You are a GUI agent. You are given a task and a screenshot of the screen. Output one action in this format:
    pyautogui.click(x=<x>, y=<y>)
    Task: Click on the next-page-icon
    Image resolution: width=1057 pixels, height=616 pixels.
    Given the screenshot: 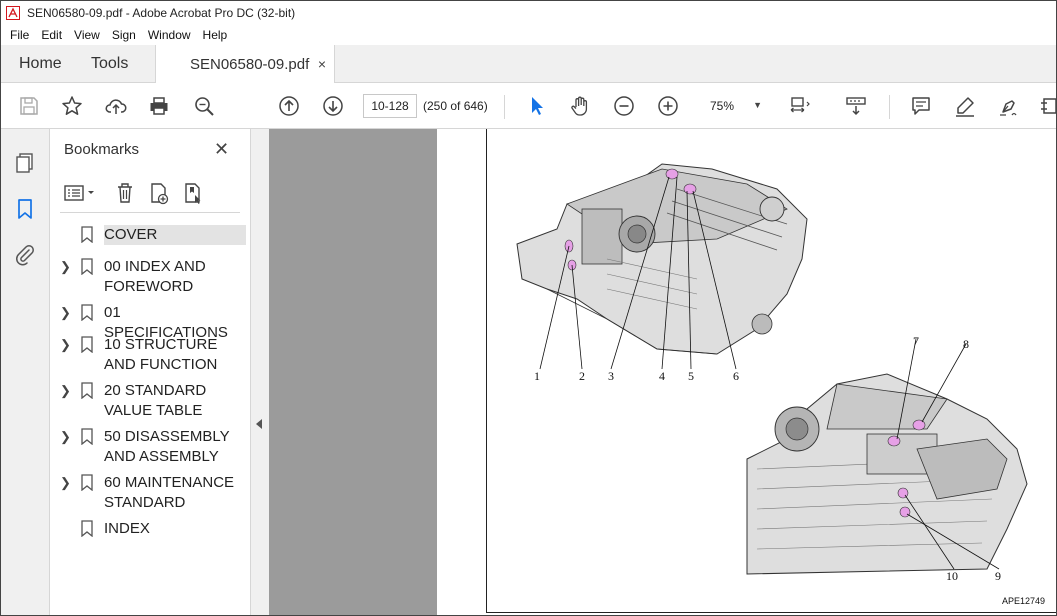 What is the action you would take?
    pyautogui.click(x=333, y=106)
    